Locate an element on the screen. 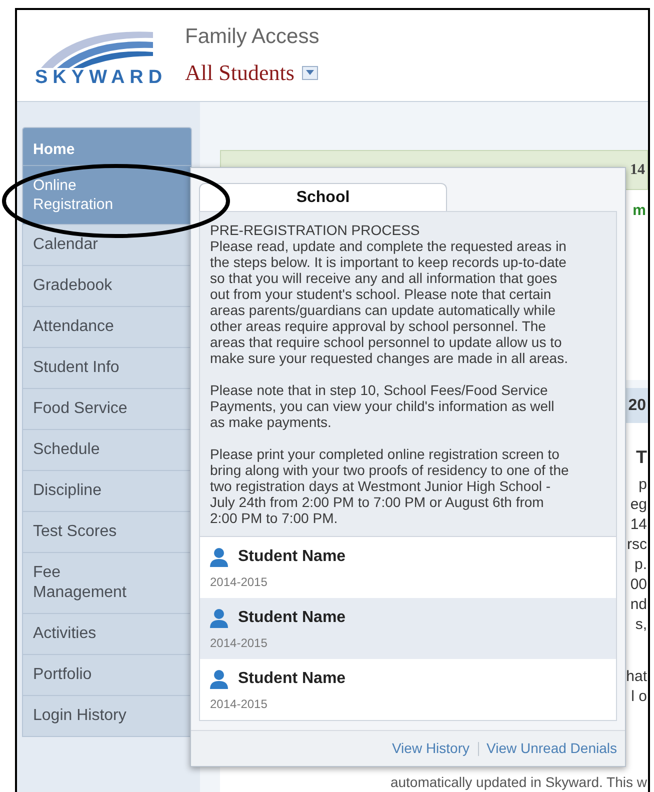  sidebar-item: Login History is located at coordinates (107, 715).